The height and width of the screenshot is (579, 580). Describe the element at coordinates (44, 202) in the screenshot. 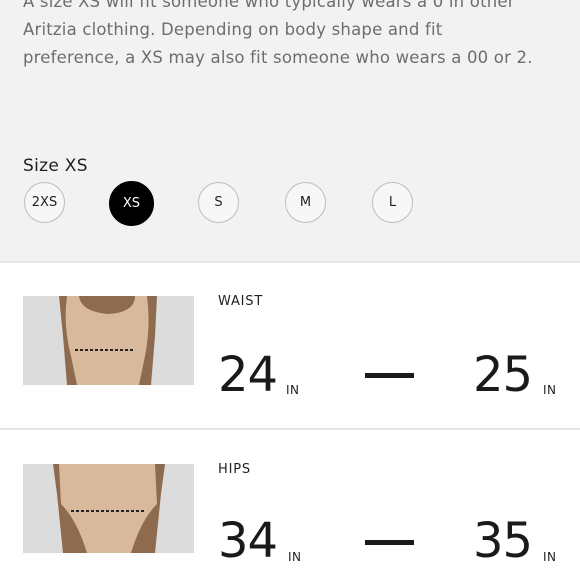

I see `size-option-2xs: 2XS` at that location.